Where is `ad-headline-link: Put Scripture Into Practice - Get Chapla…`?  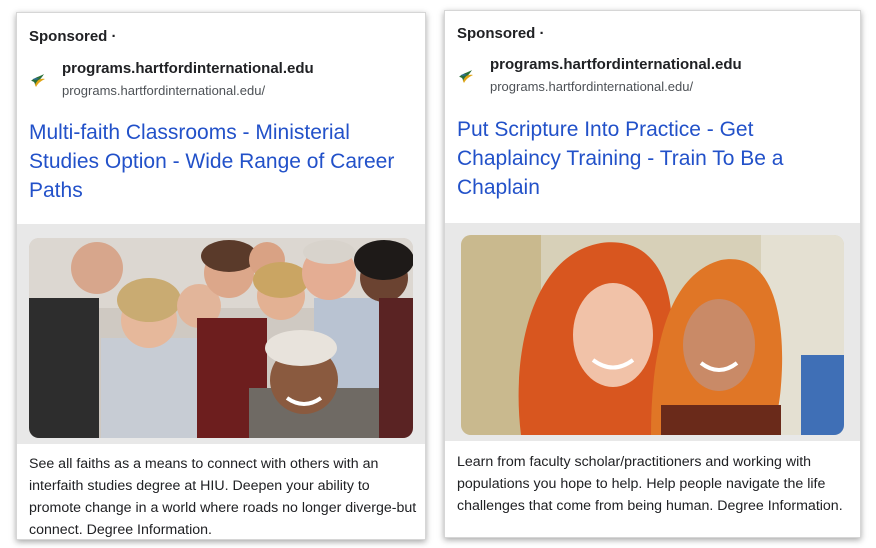
ad-headline-link: Put Scripture Into Practice - Get Chapla… is located at coordinates (637, 158).